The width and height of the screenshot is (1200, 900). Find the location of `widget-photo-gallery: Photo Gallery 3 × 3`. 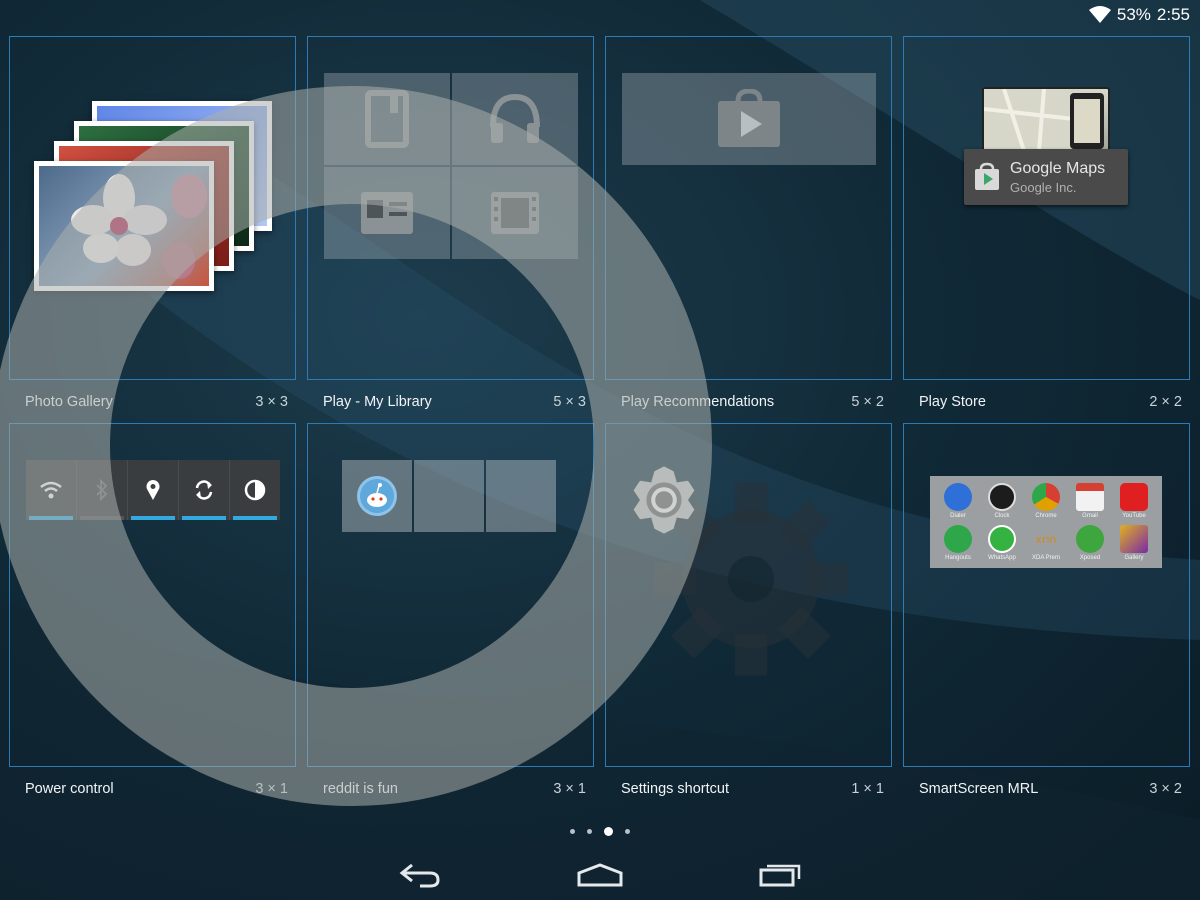

widget-photo-gallery: Photo Gallery 3 × 3 is located at coordinates (152, 229).